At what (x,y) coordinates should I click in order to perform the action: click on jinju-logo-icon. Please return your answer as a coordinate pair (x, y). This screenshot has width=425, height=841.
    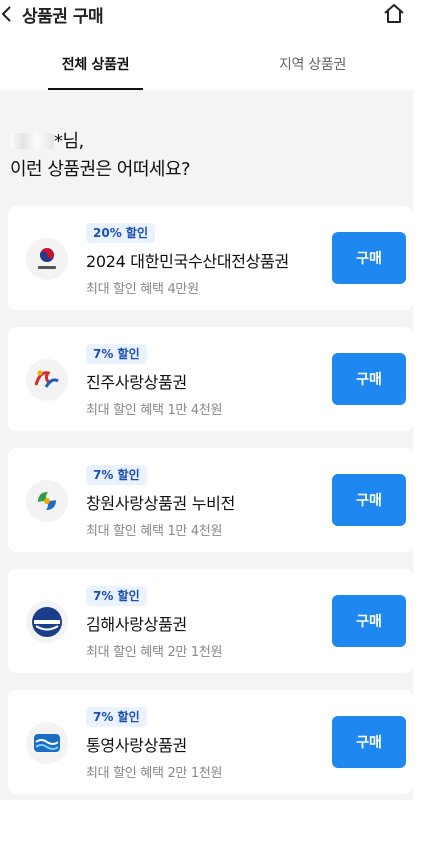
    Looking at the image, I should click on (47, 380).